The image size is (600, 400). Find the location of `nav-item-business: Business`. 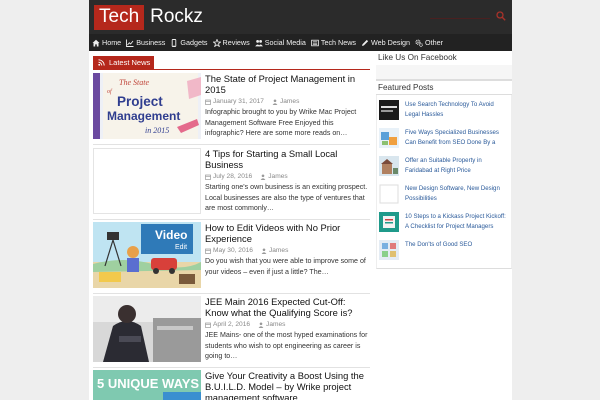

nav-item-business: Business is located at coordinates (145, 42).